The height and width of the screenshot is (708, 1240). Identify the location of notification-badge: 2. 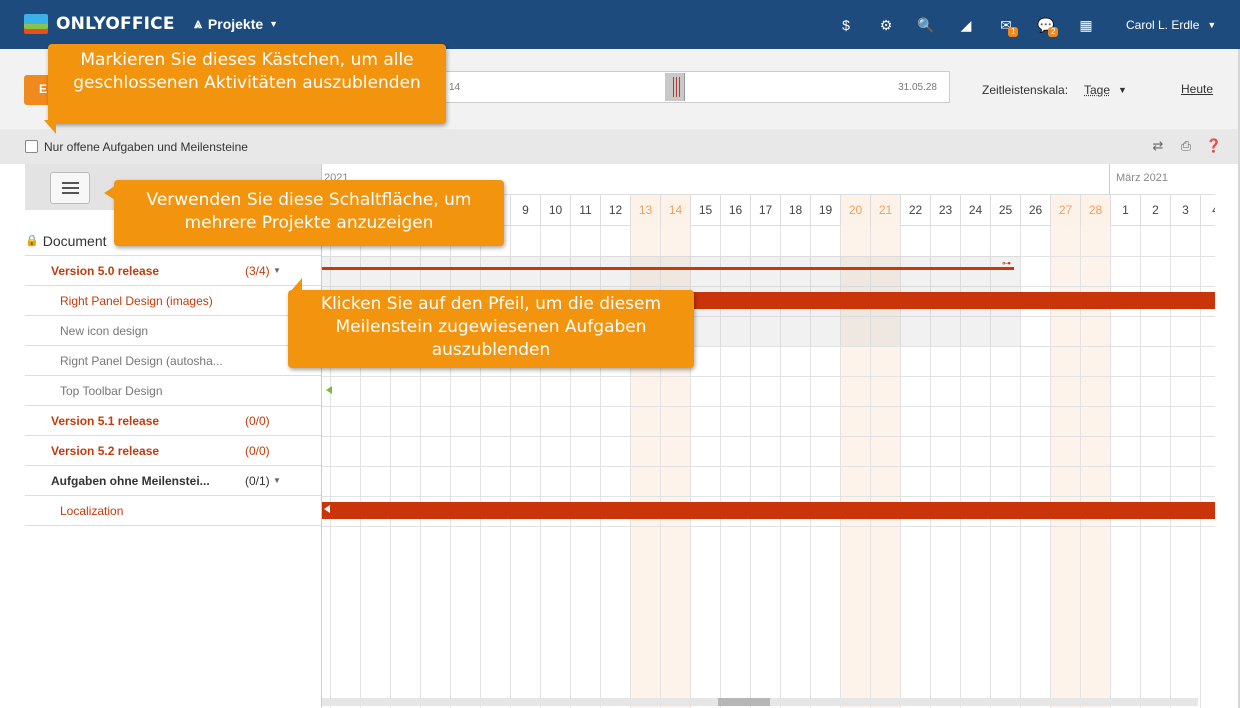
(1053, 32).